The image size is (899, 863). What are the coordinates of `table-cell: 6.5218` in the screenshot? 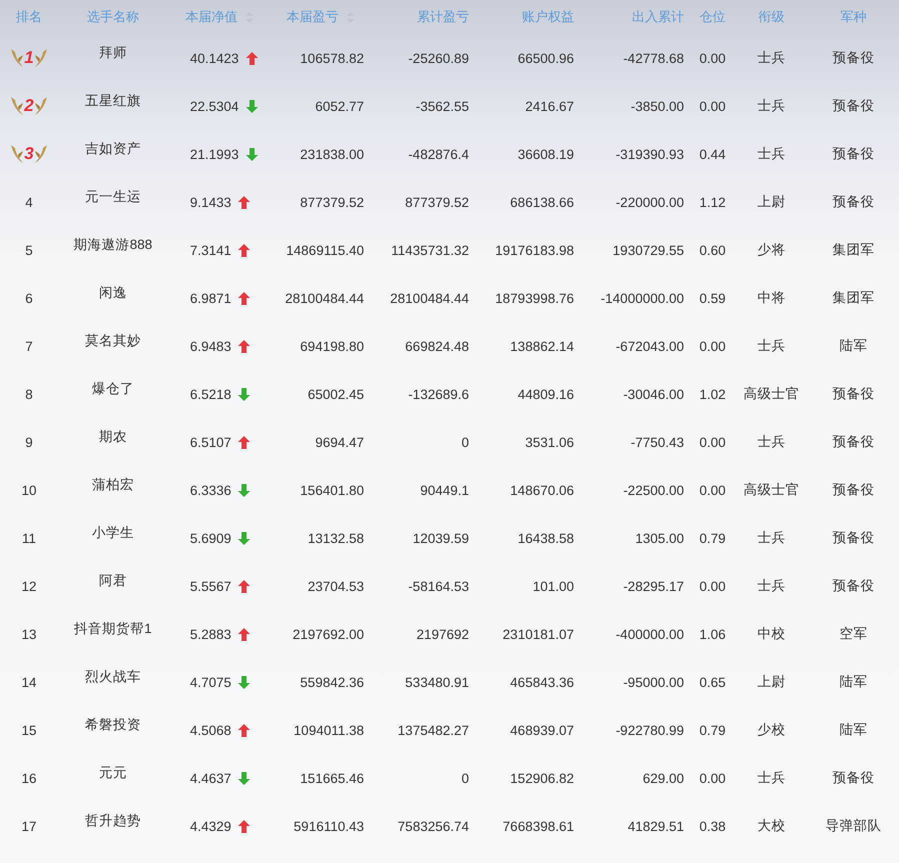 It's located at (211, 394).